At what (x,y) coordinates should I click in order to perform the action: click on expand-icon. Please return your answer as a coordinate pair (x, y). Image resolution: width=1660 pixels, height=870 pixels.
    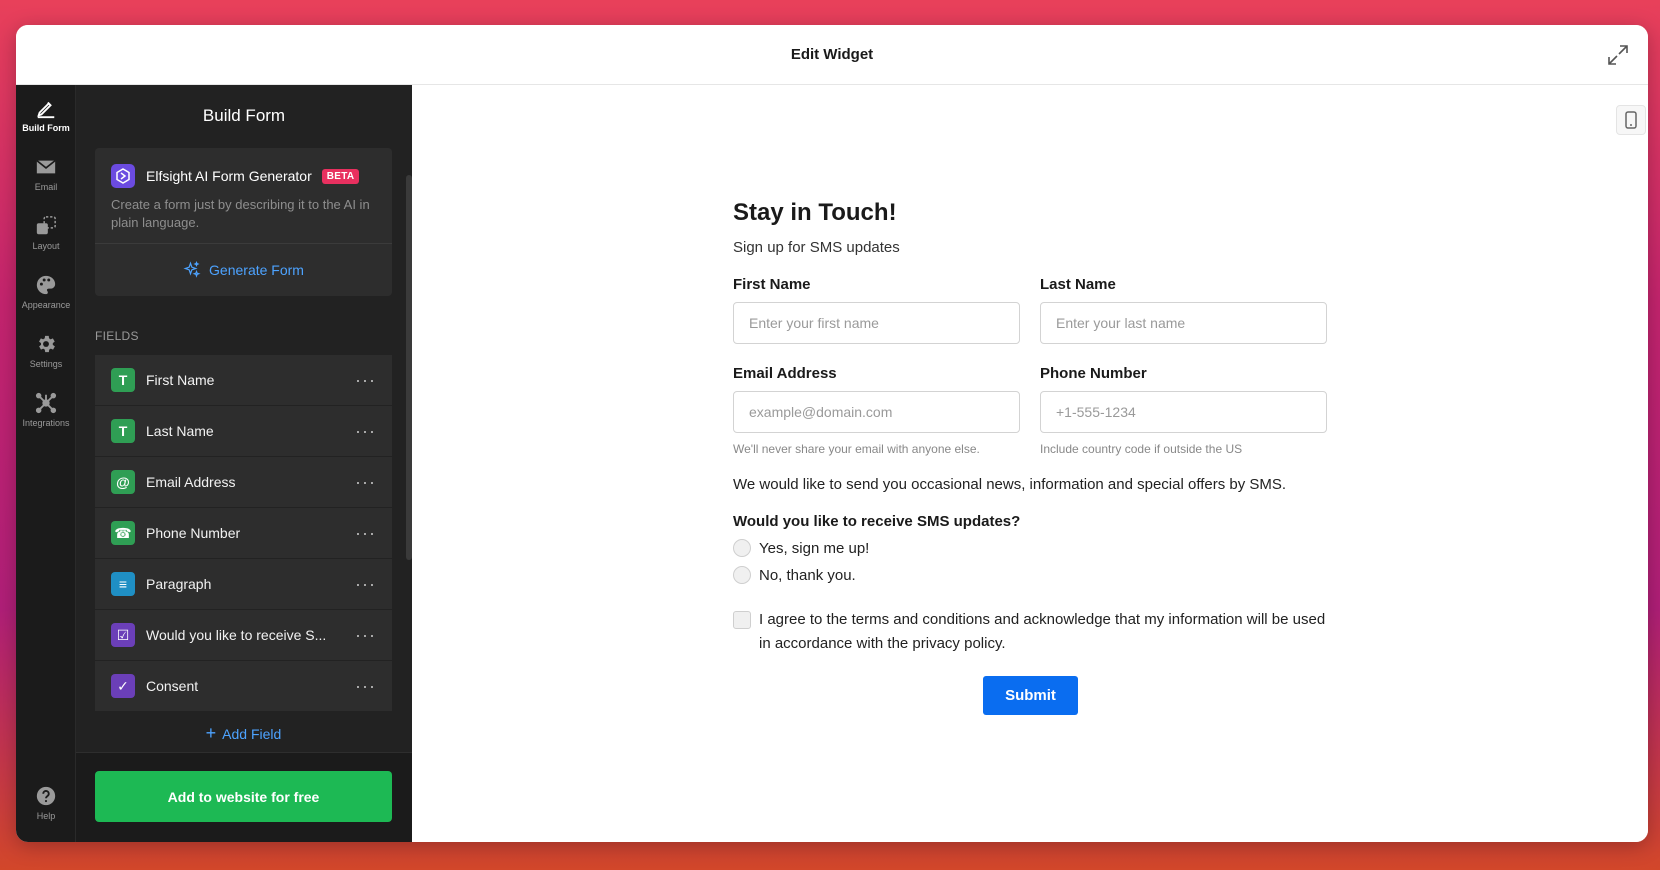
    Looking at the image, I should click on (1618, 55).